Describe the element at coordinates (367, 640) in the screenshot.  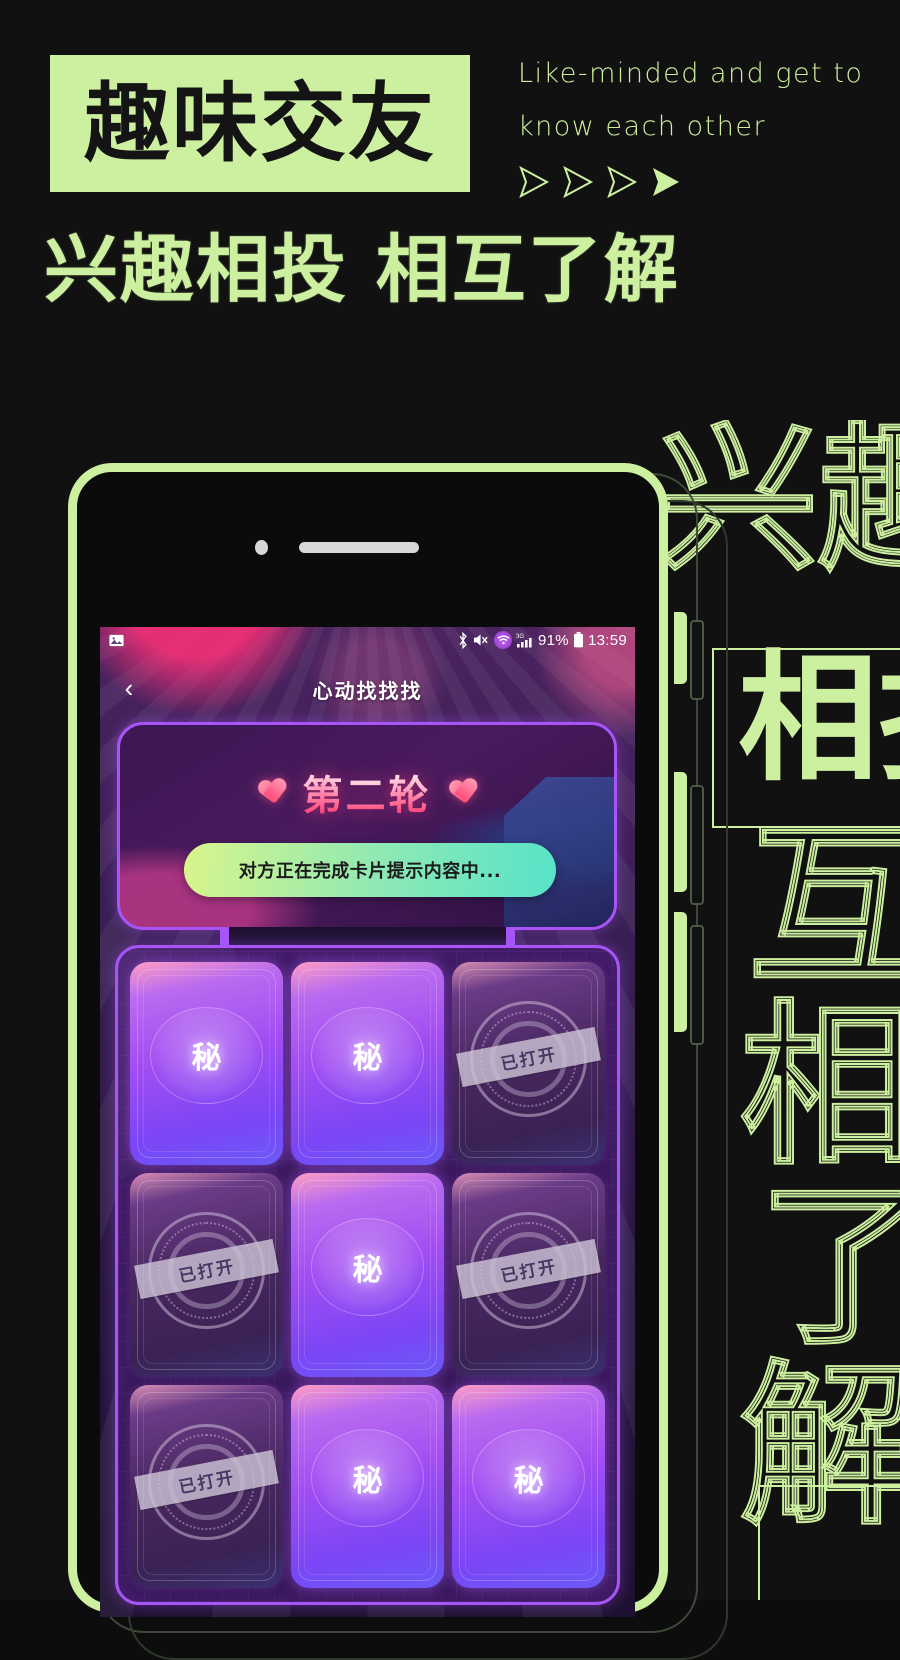
I see `status-bar: 3G 91% 13:59` at that location.